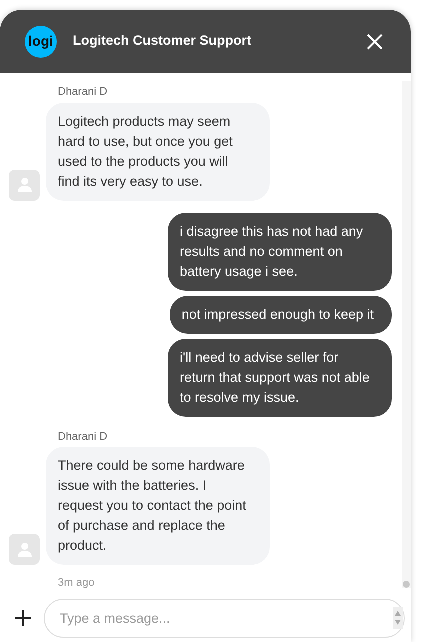 The image size is (427, 642). I want to click on user-message: i disagree this has not had any results and no comment on battery usage i see., so click(280, 251).